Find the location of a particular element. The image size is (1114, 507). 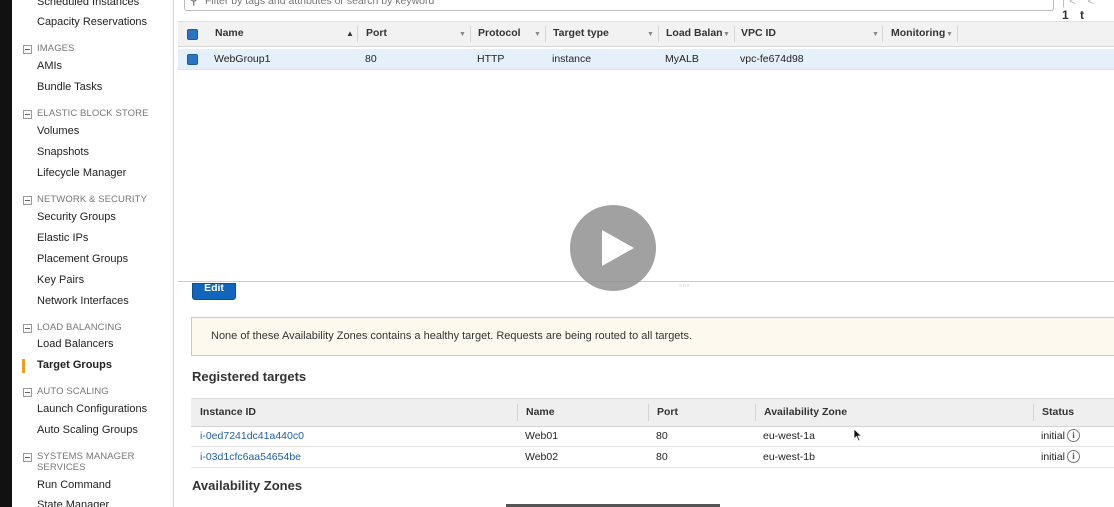

sidebar-item-volumes: Volumes is located at coordinates (58, 131).